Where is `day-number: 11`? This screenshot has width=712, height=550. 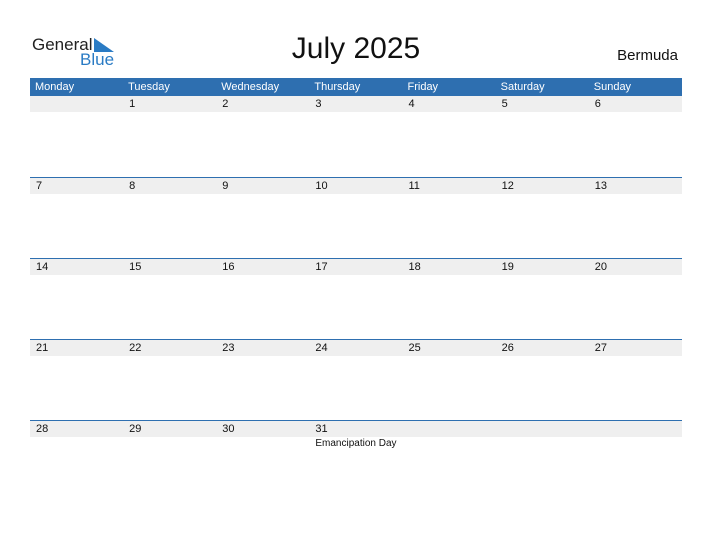 day-number: 11 is located at coordinates (414, 186).